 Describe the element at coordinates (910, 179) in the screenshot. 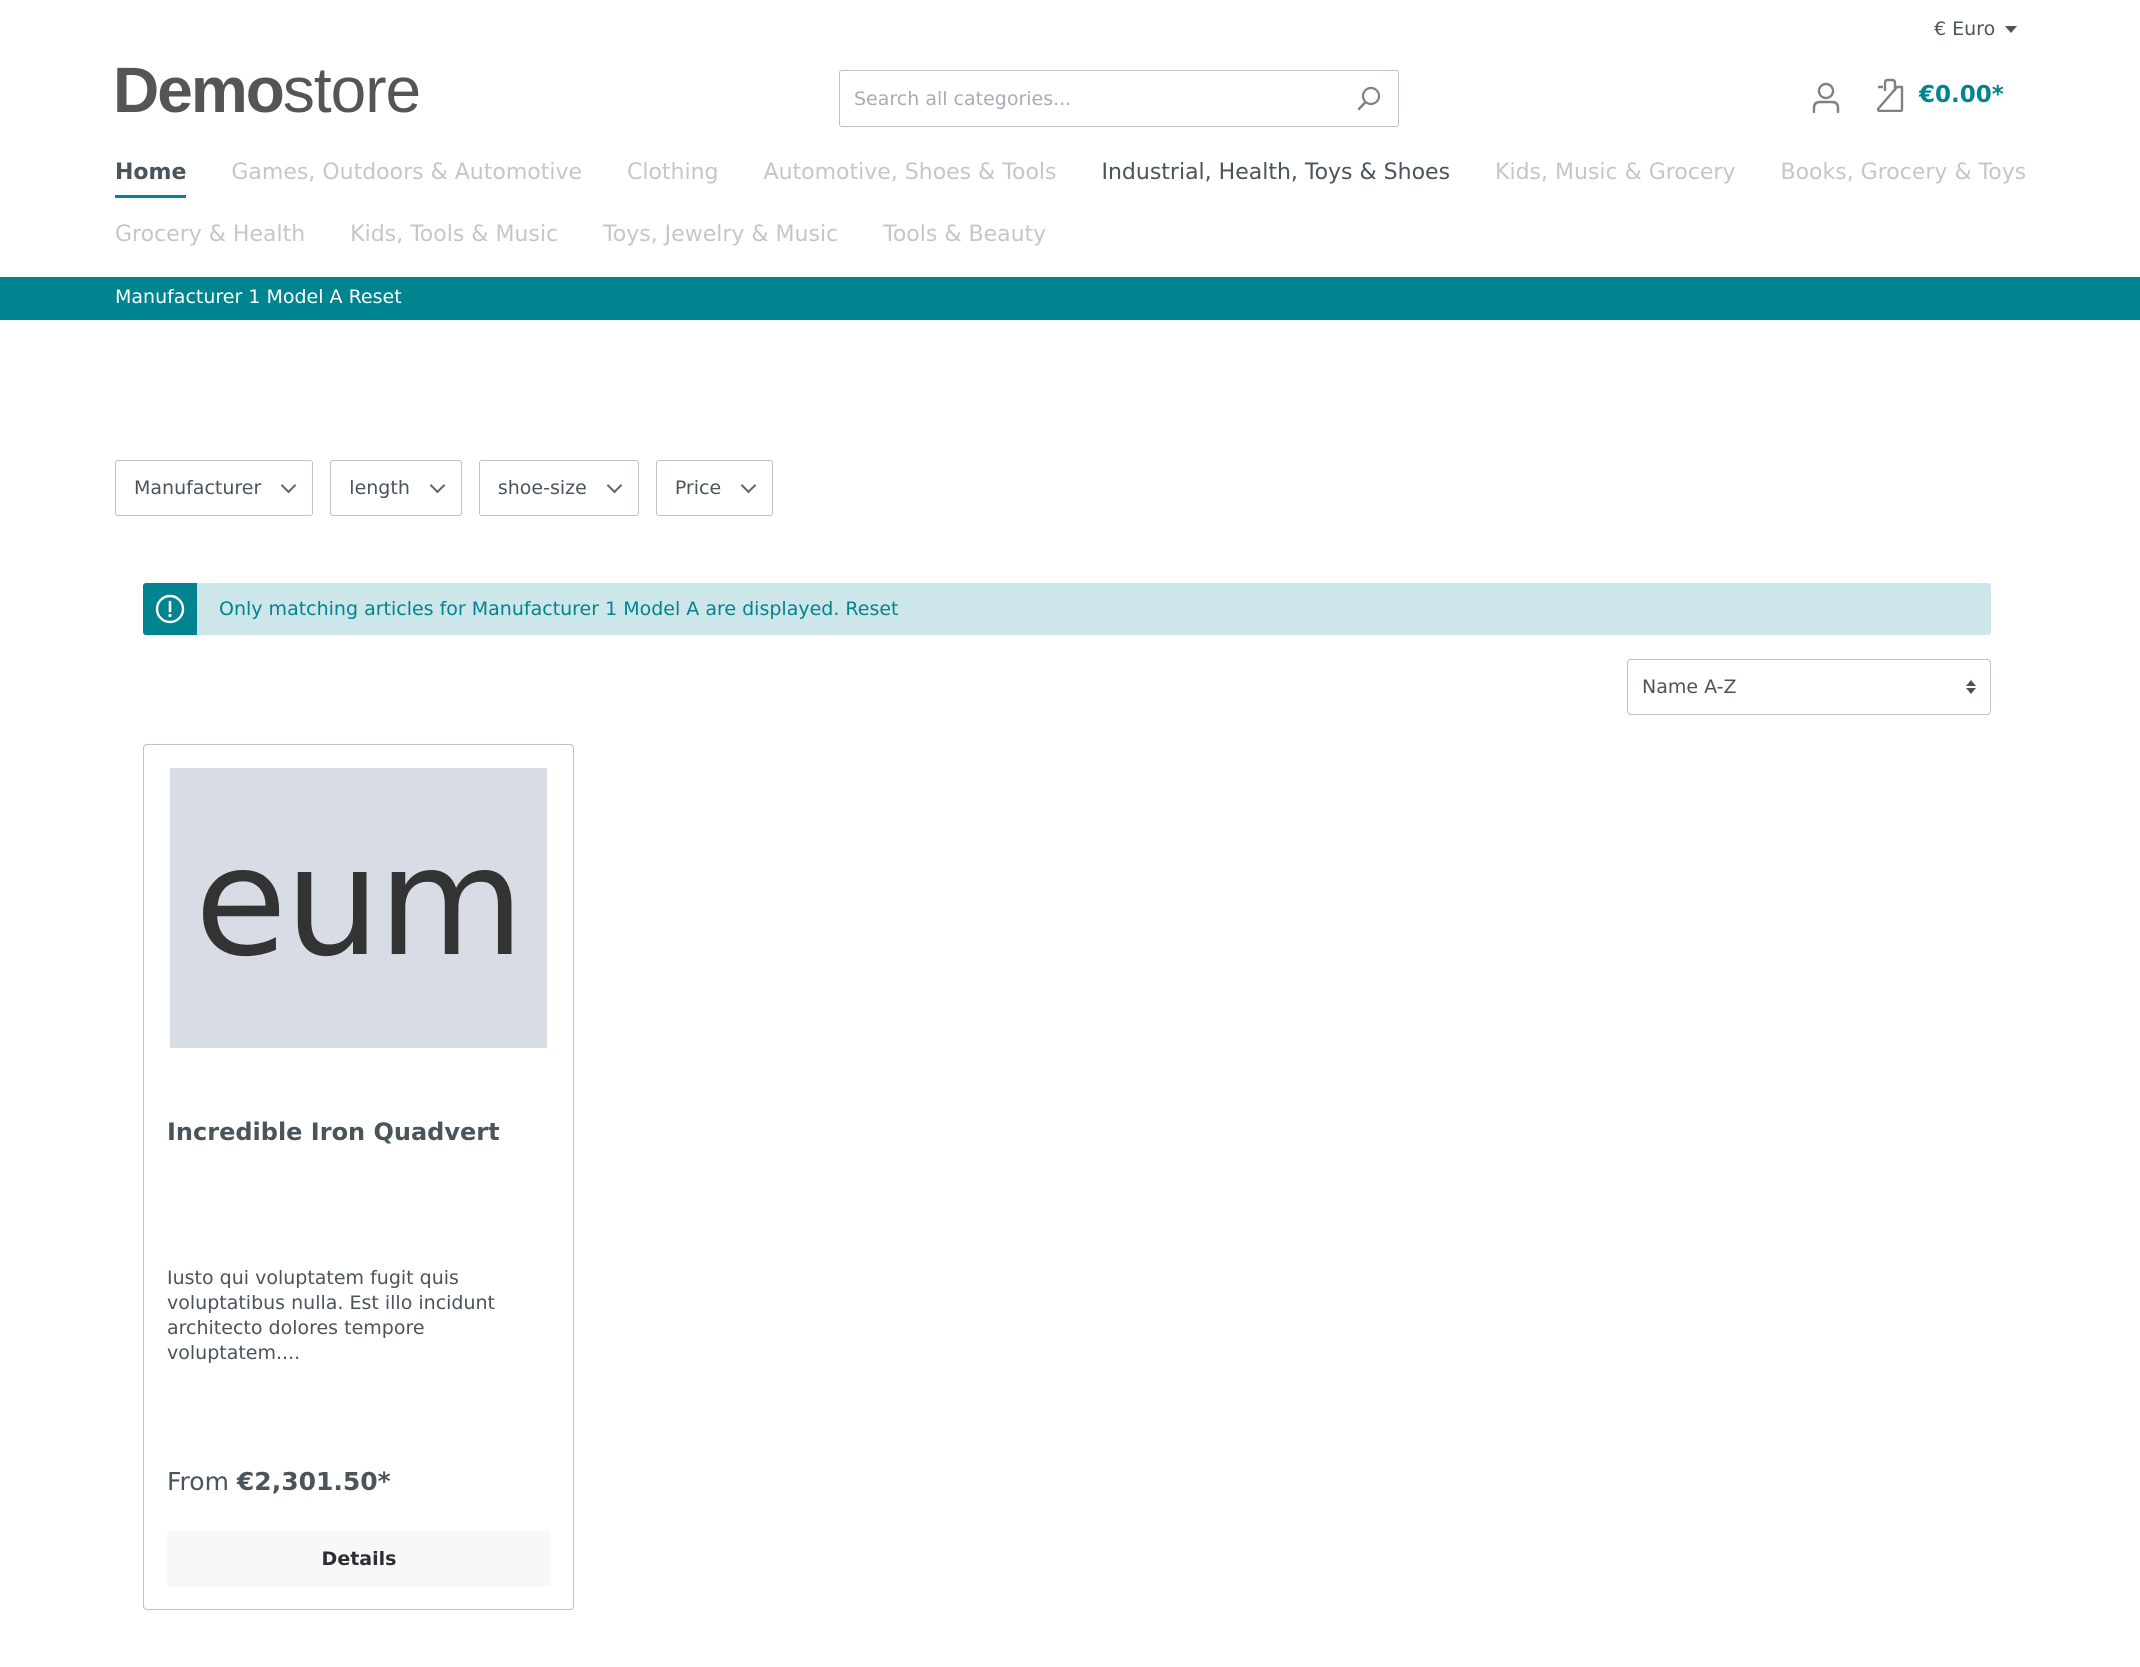

I see `nav-item-automotive-shoes-tools: Automotive, Shoes & Tools` at that location.